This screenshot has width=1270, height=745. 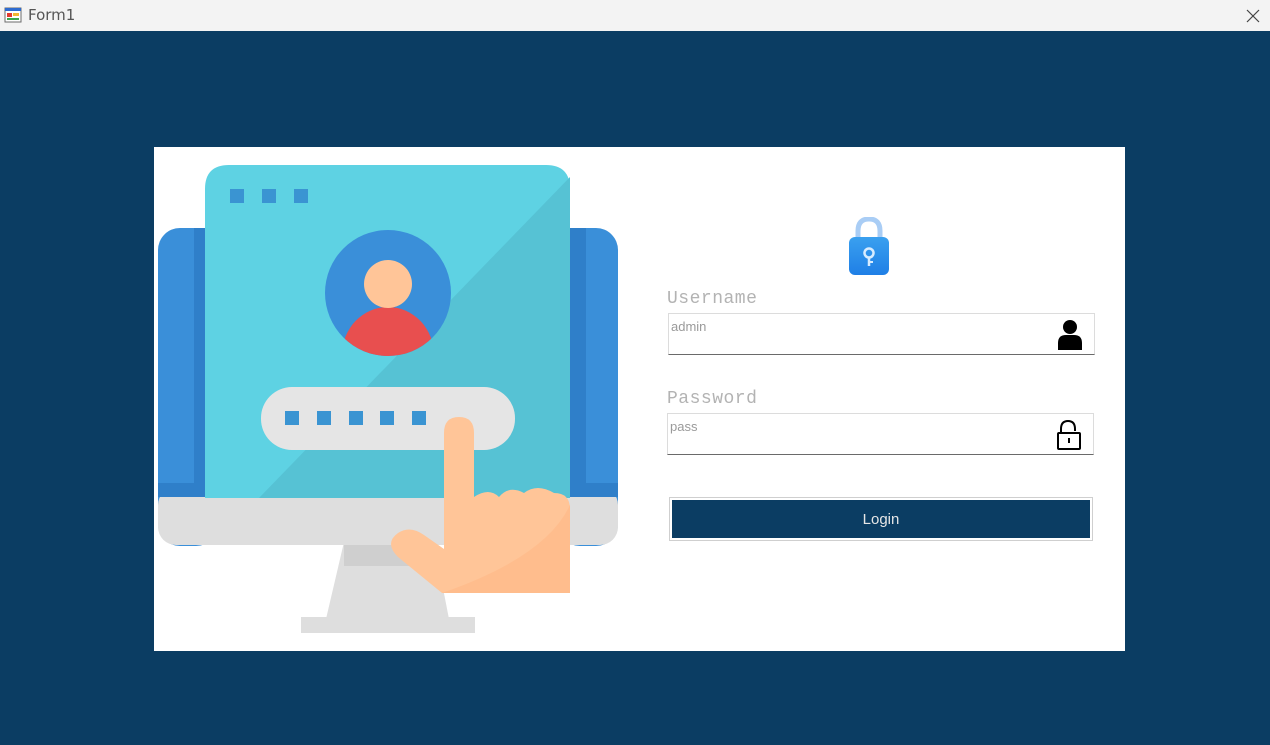 I want to click on password-label: Password, so click(x=712, y=399).